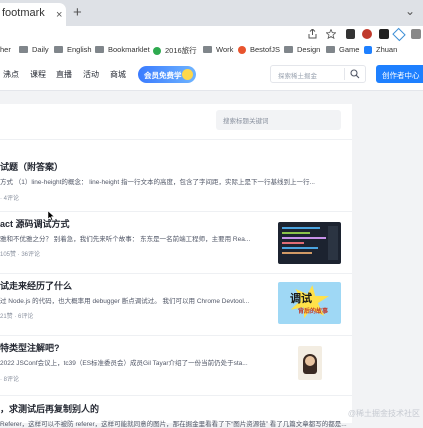 The image size is (423, 428). I want to click on article-title: 特类型注解吧?, so click(30, 347).